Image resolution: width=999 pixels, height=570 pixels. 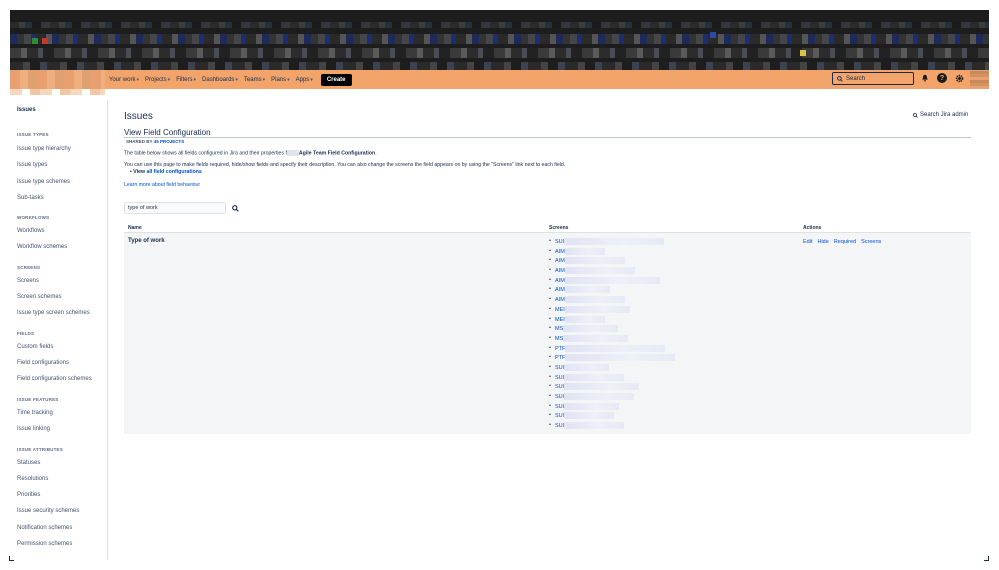 I want to click on nav-label: Dashboards, so click(x=218, y=79).